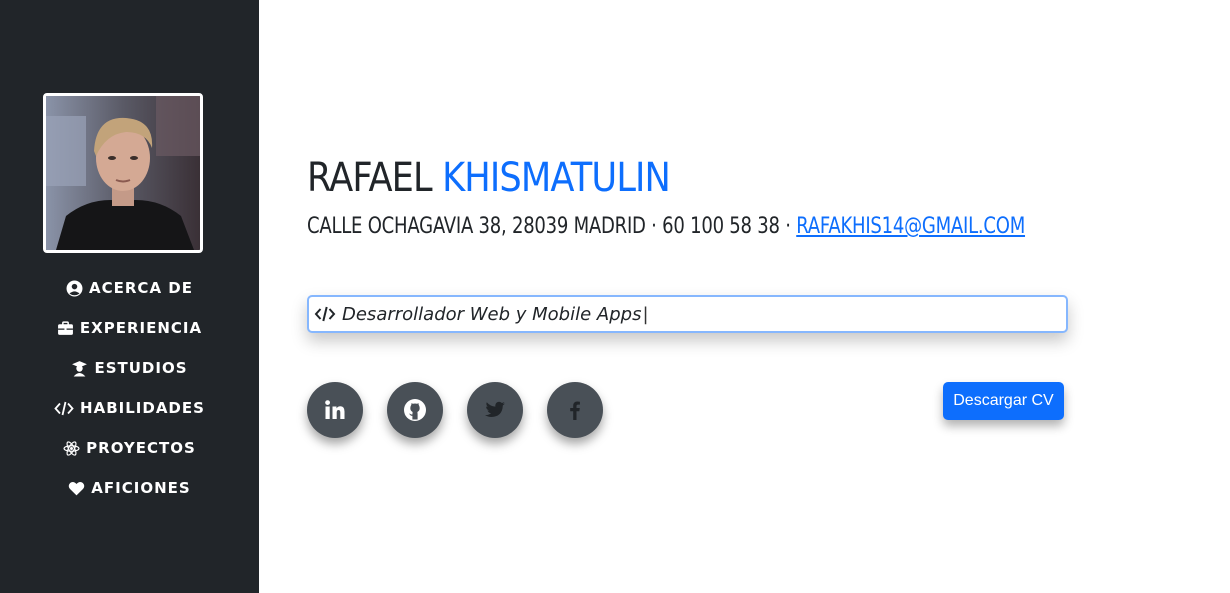 The height and width of the screenshot is (593, 1230). Describe the element at coordinates (142, 408) in the screenshot. I see `sidebar-item-label: HABILIDADES` at that location.